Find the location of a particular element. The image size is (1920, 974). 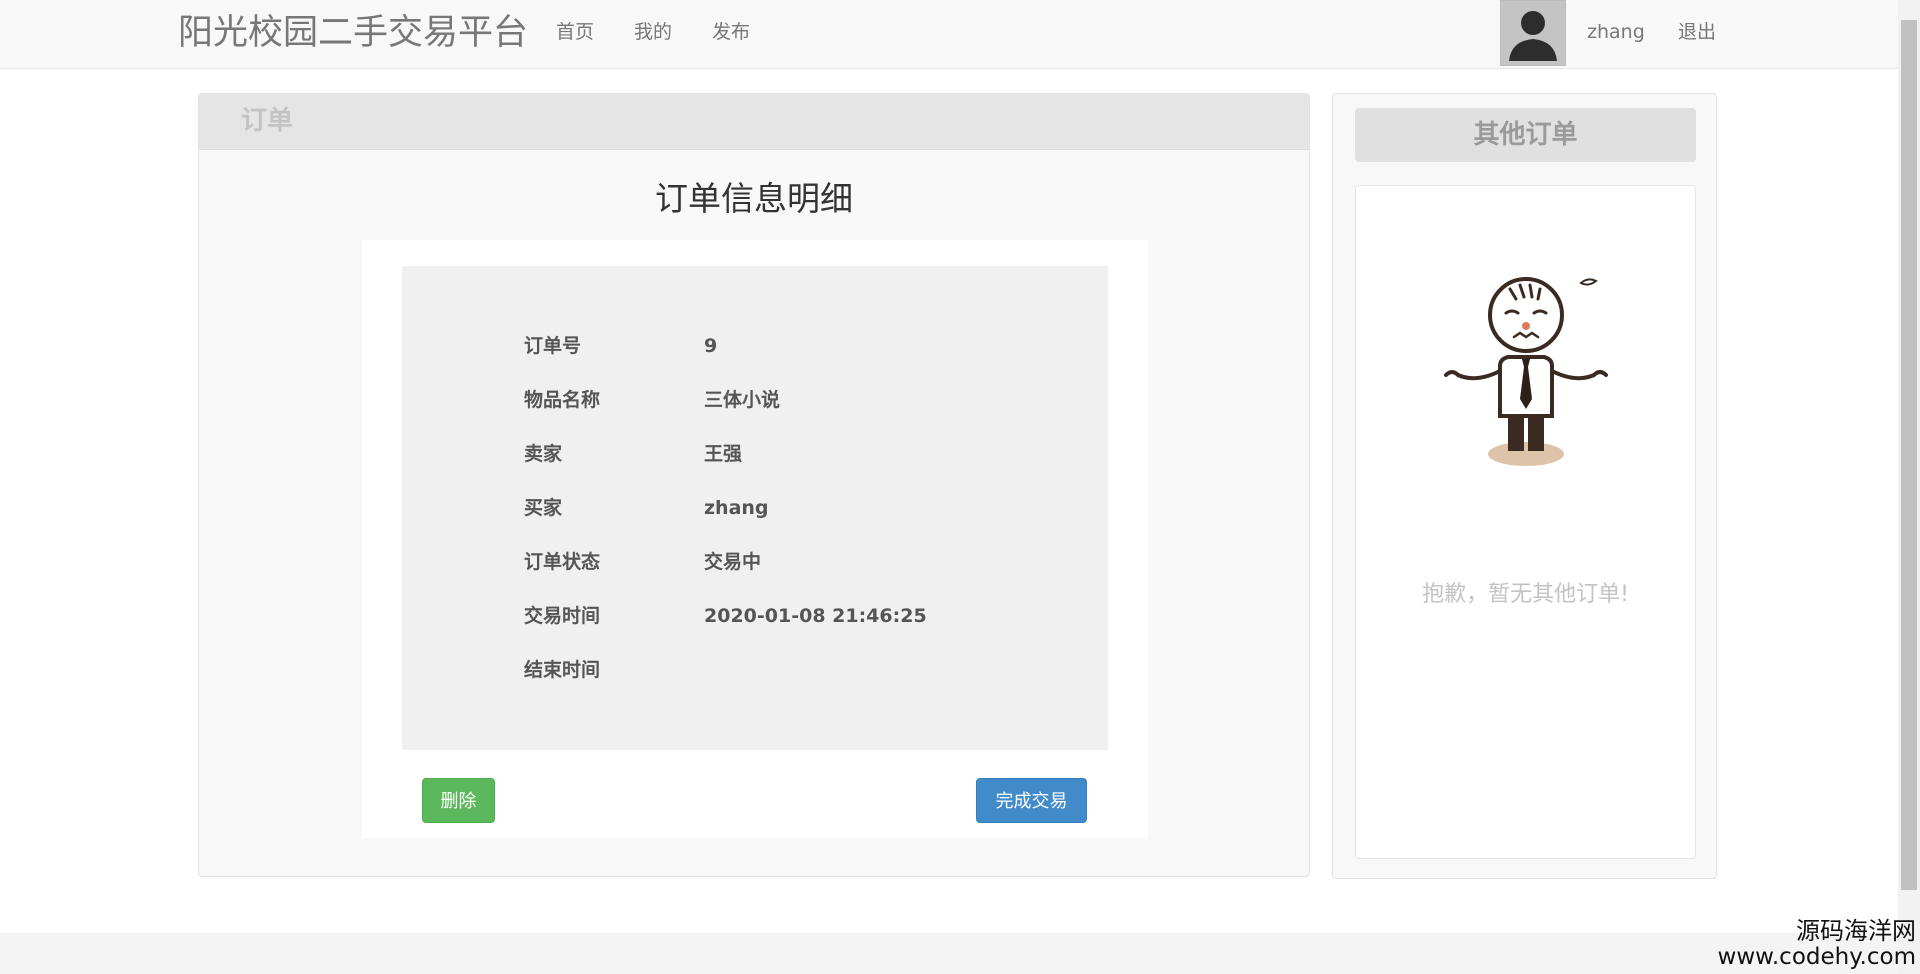

watermark-line-1: 源码海洋网 is located at coordinates (1856, 931).